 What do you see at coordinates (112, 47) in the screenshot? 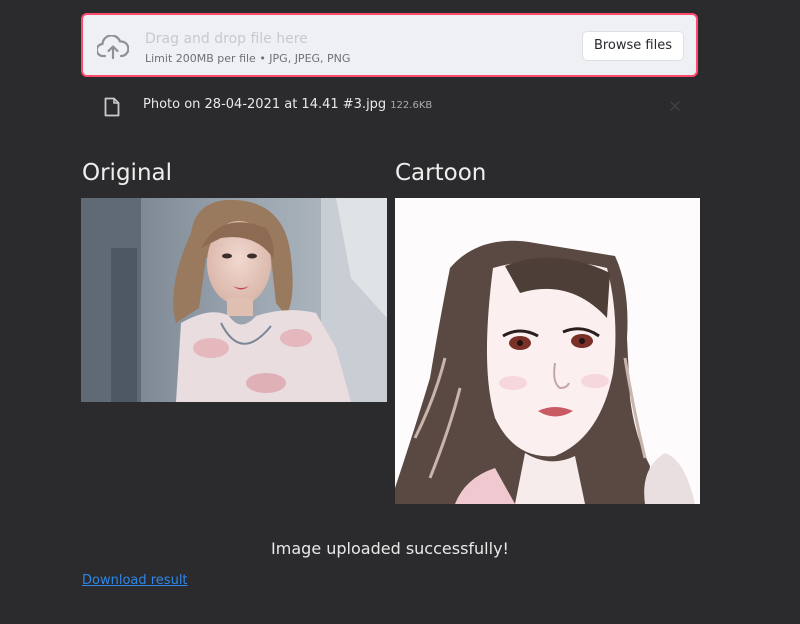
I see `cloud-upload-icon` at bounding box center [112, 47].